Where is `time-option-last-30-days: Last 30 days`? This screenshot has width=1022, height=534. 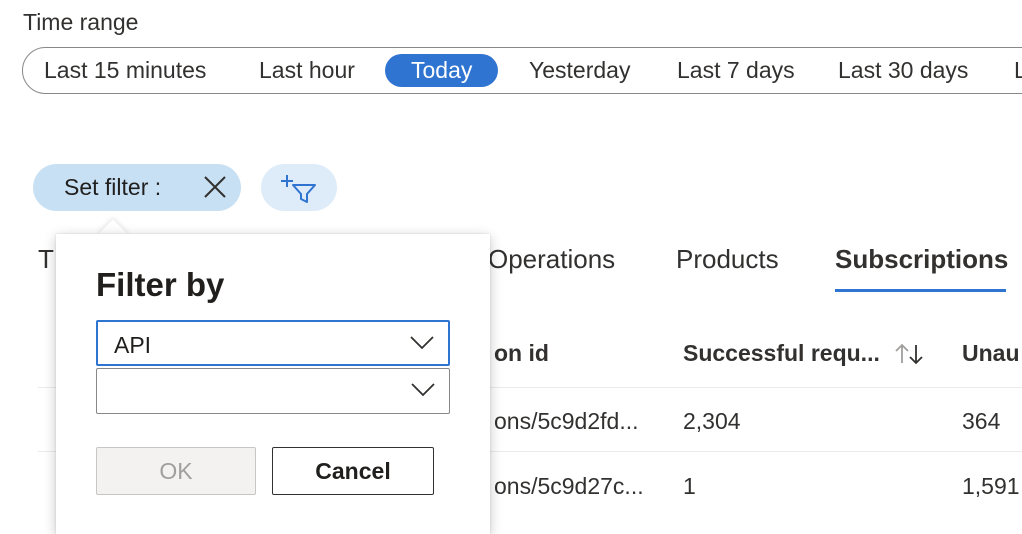 time-option-last-30-days: Last 30 days is located at coordinates (903, 70).